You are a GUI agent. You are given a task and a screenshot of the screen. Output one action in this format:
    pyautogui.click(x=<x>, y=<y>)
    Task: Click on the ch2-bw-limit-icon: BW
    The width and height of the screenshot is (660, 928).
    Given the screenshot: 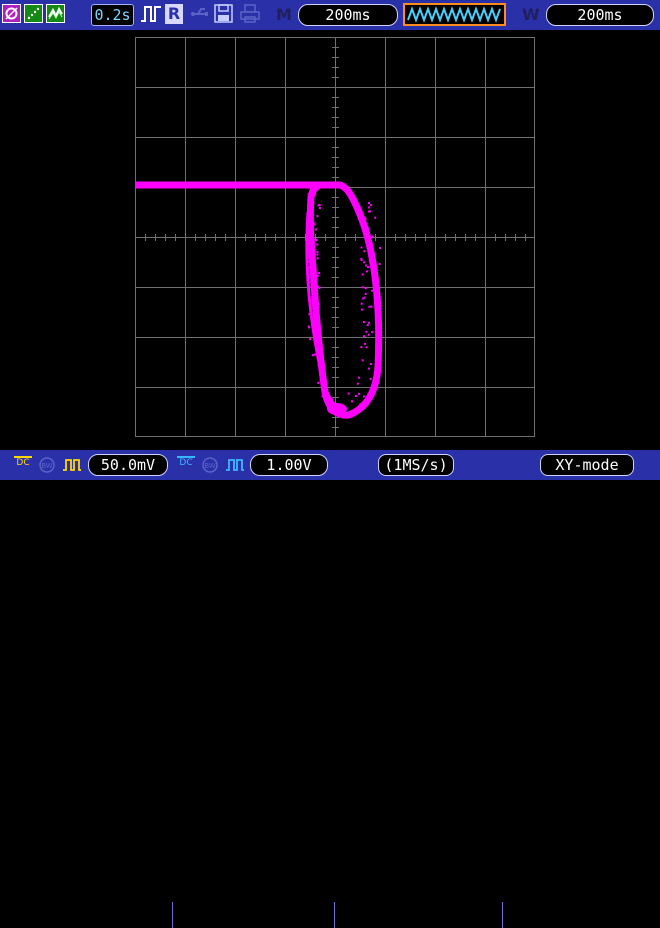 What is the action you would take?
    pyautogui.click(x=210, y=465)
    